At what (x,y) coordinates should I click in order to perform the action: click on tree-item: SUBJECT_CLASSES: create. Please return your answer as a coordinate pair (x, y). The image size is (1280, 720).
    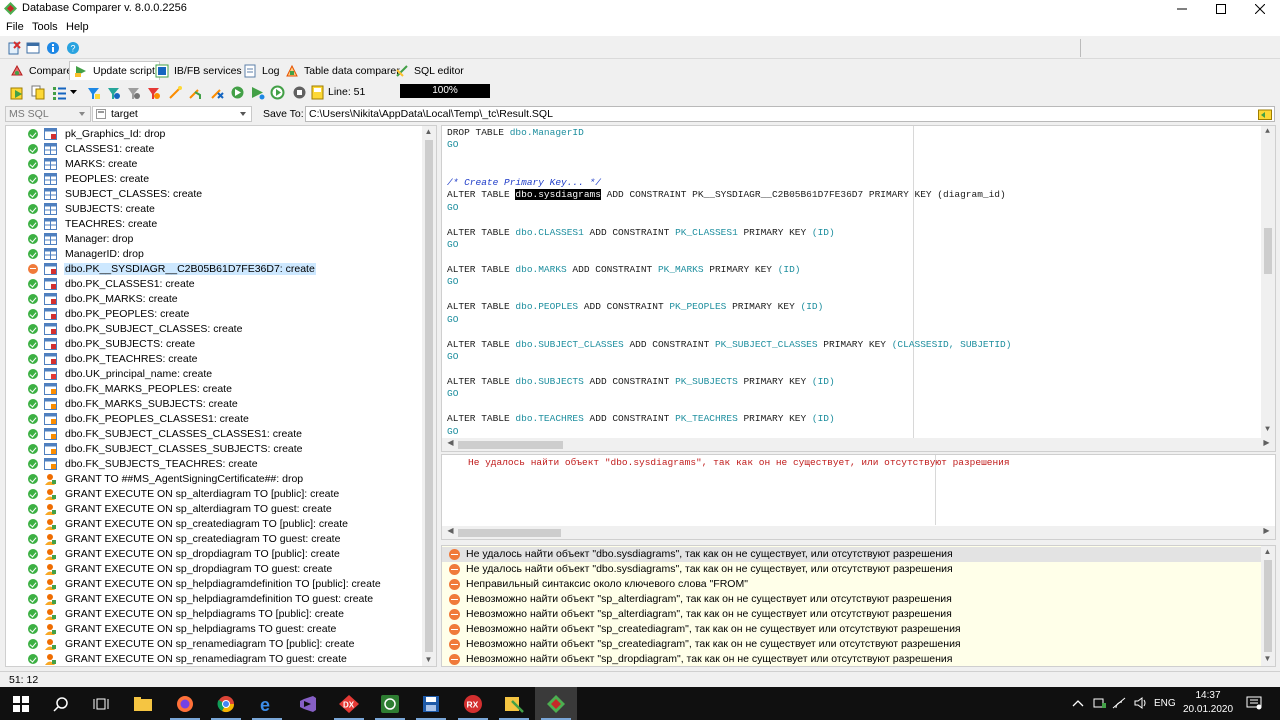
    Looking at the image, I should click on (216, 194).